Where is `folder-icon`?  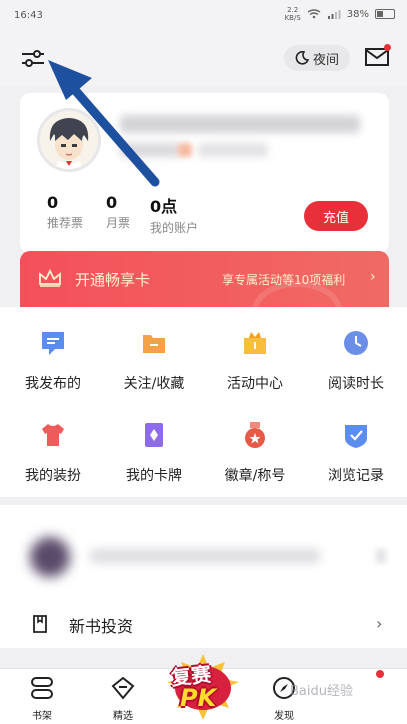
folder-icon is located at coordinates (154, 344).